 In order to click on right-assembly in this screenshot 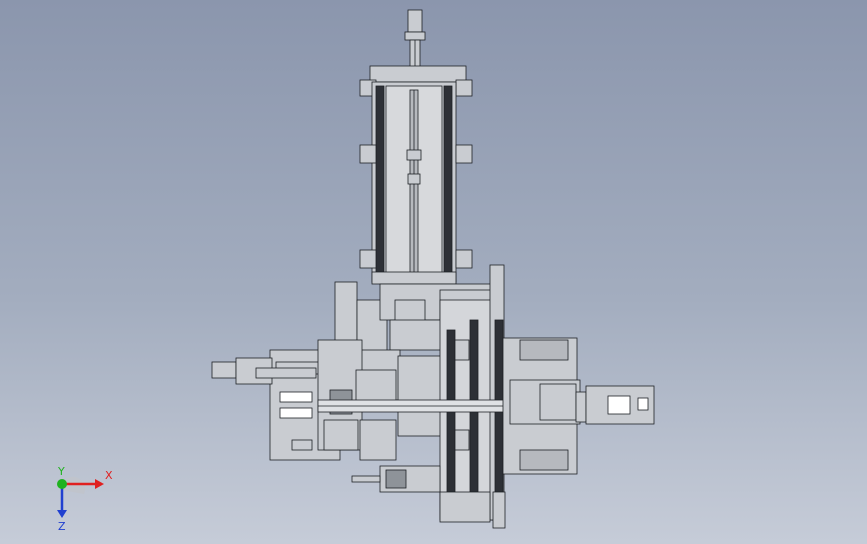, I will do `click(578, 406)`.